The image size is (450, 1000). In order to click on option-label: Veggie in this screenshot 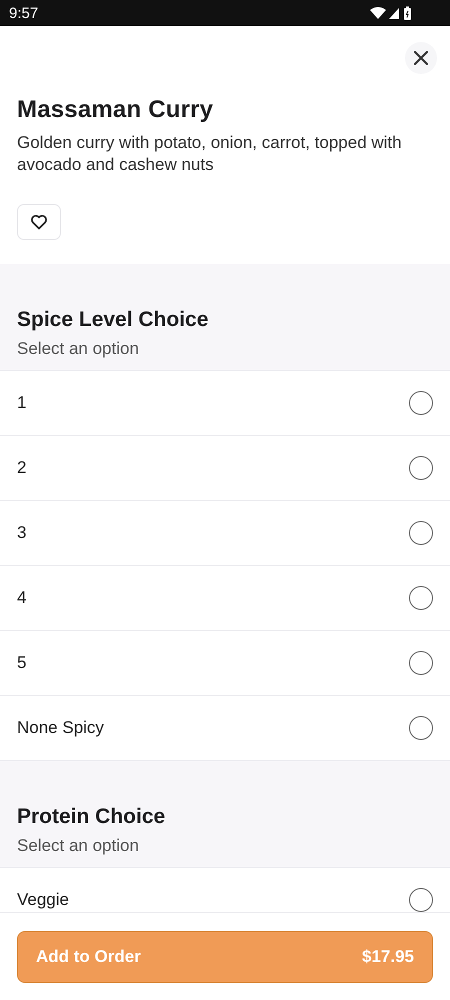, I will do `click(43, 900)`.